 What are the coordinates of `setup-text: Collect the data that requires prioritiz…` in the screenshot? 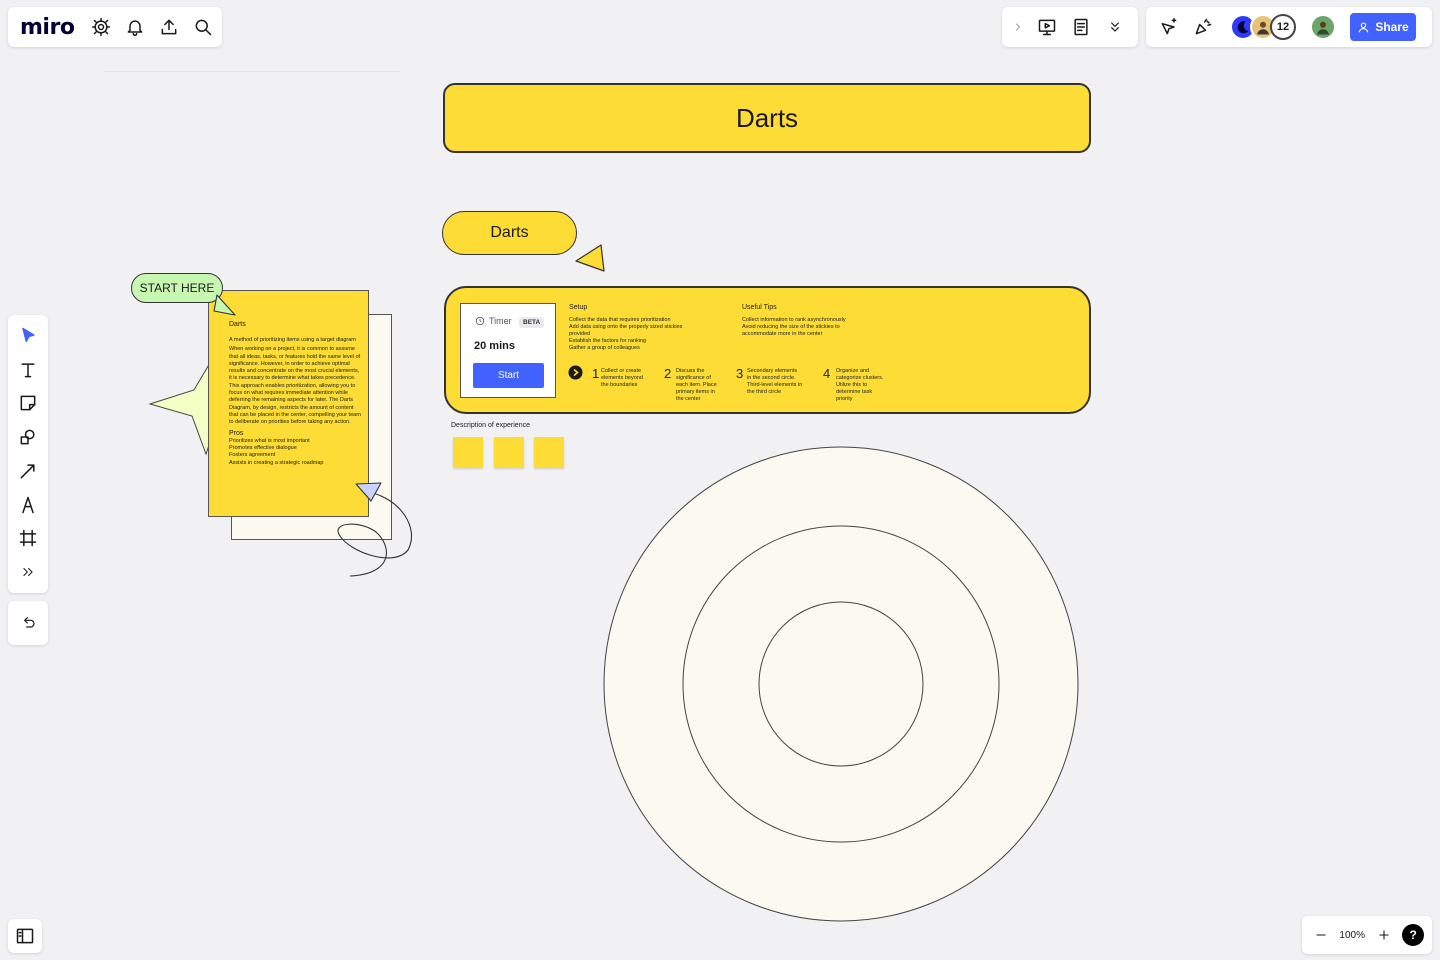 It's located at (625, 334).